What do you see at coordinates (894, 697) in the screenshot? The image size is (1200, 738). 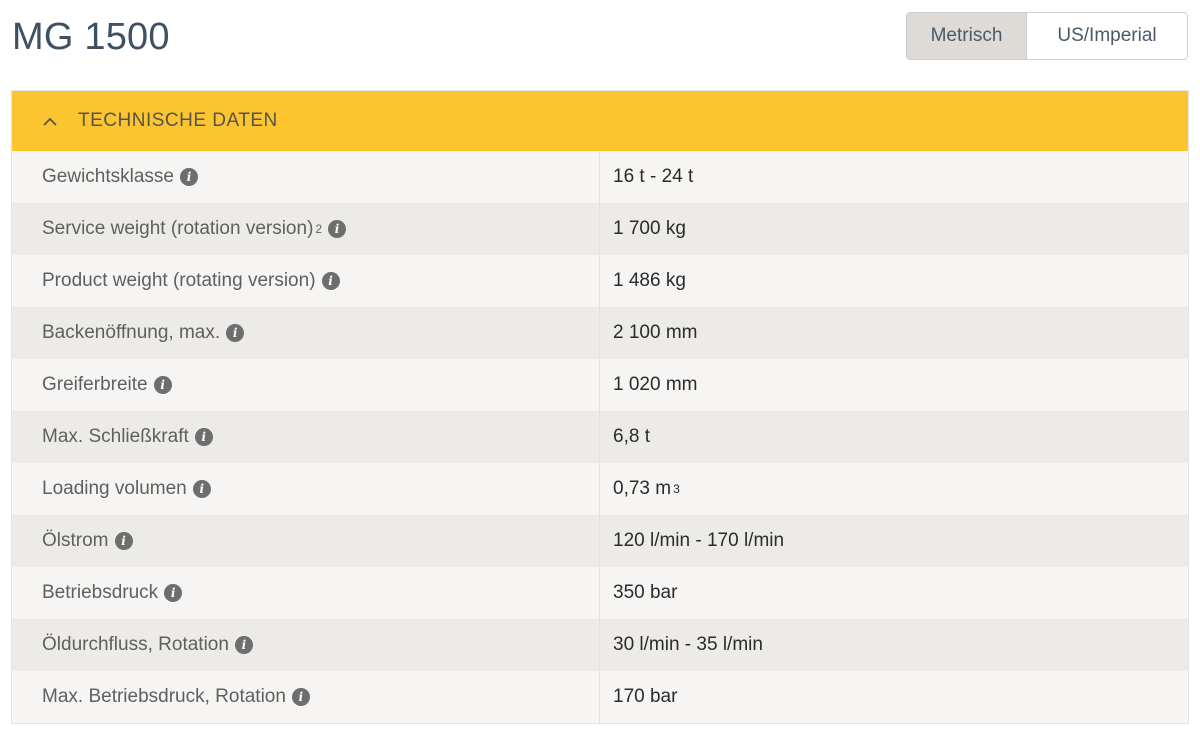 I see `spec-value-cell: 170 bar` at bounding box center [894, 697].